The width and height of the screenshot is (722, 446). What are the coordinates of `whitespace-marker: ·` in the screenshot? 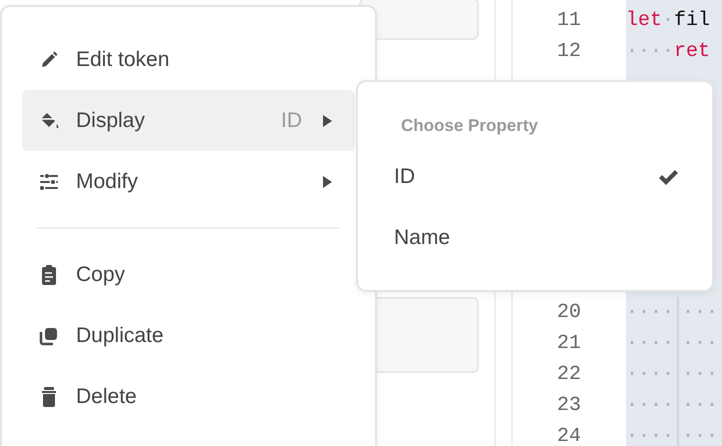 It's located at (668, 20).